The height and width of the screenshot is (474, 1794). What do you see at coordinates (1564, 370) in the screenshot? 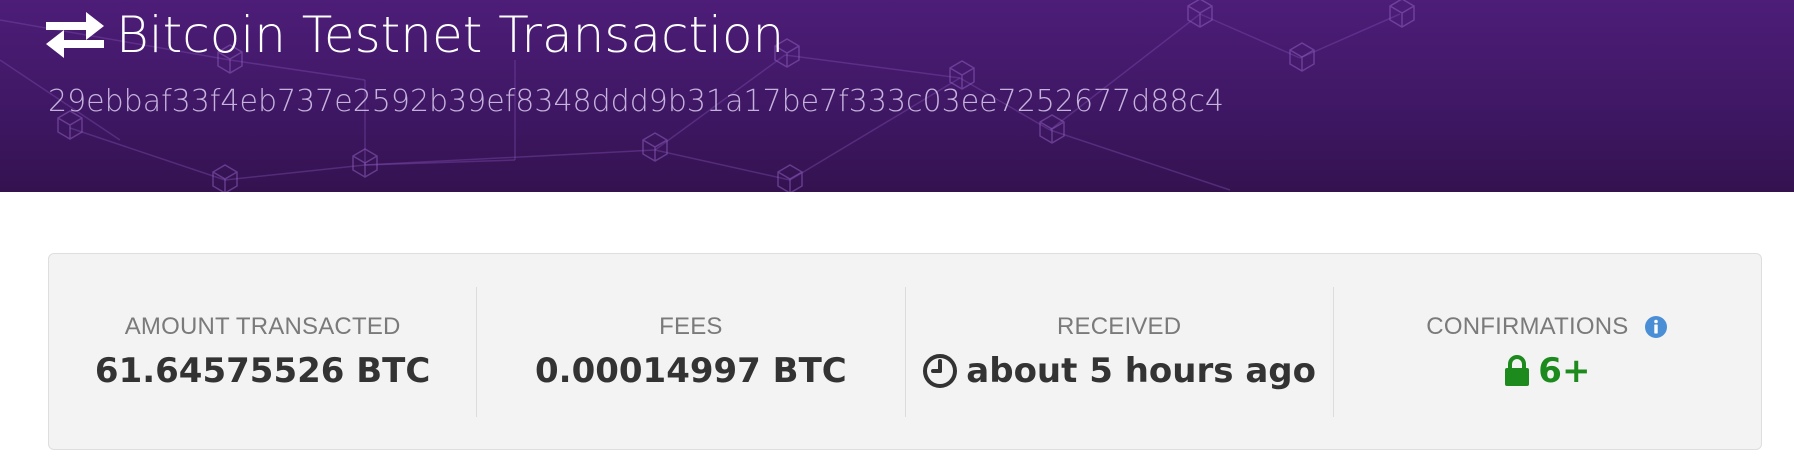
I see `confirmations-count: 6+` at bounding box center [1564, 370].